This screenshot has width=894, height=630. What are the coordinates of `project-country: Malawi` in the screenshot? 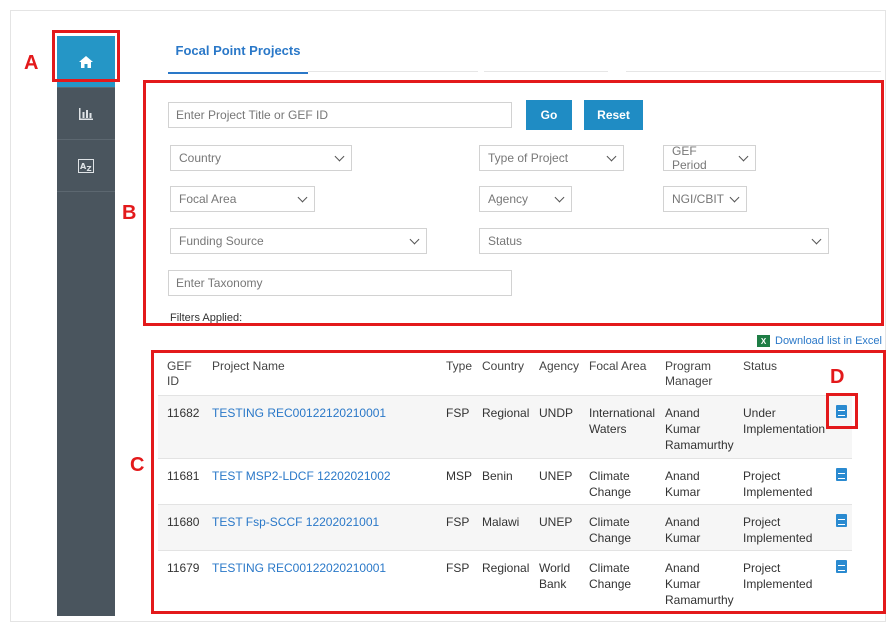 It's located at (501, 522).